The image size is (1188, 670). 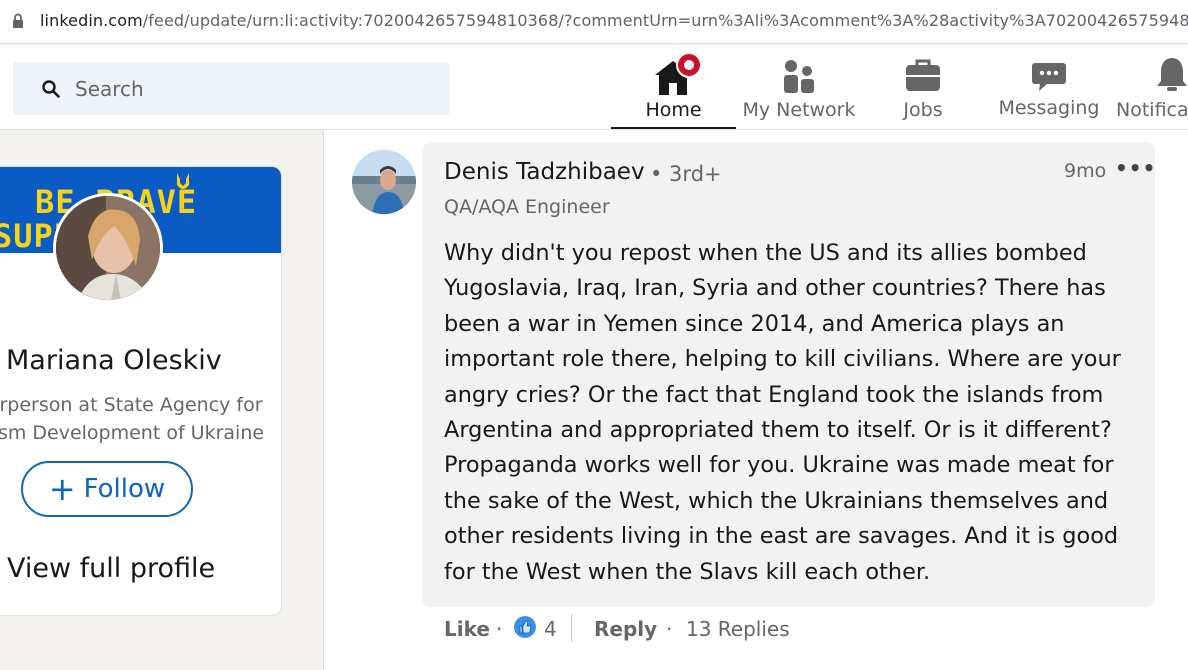 I want to click on follow-label: Follow, so click(x=124, y=489).